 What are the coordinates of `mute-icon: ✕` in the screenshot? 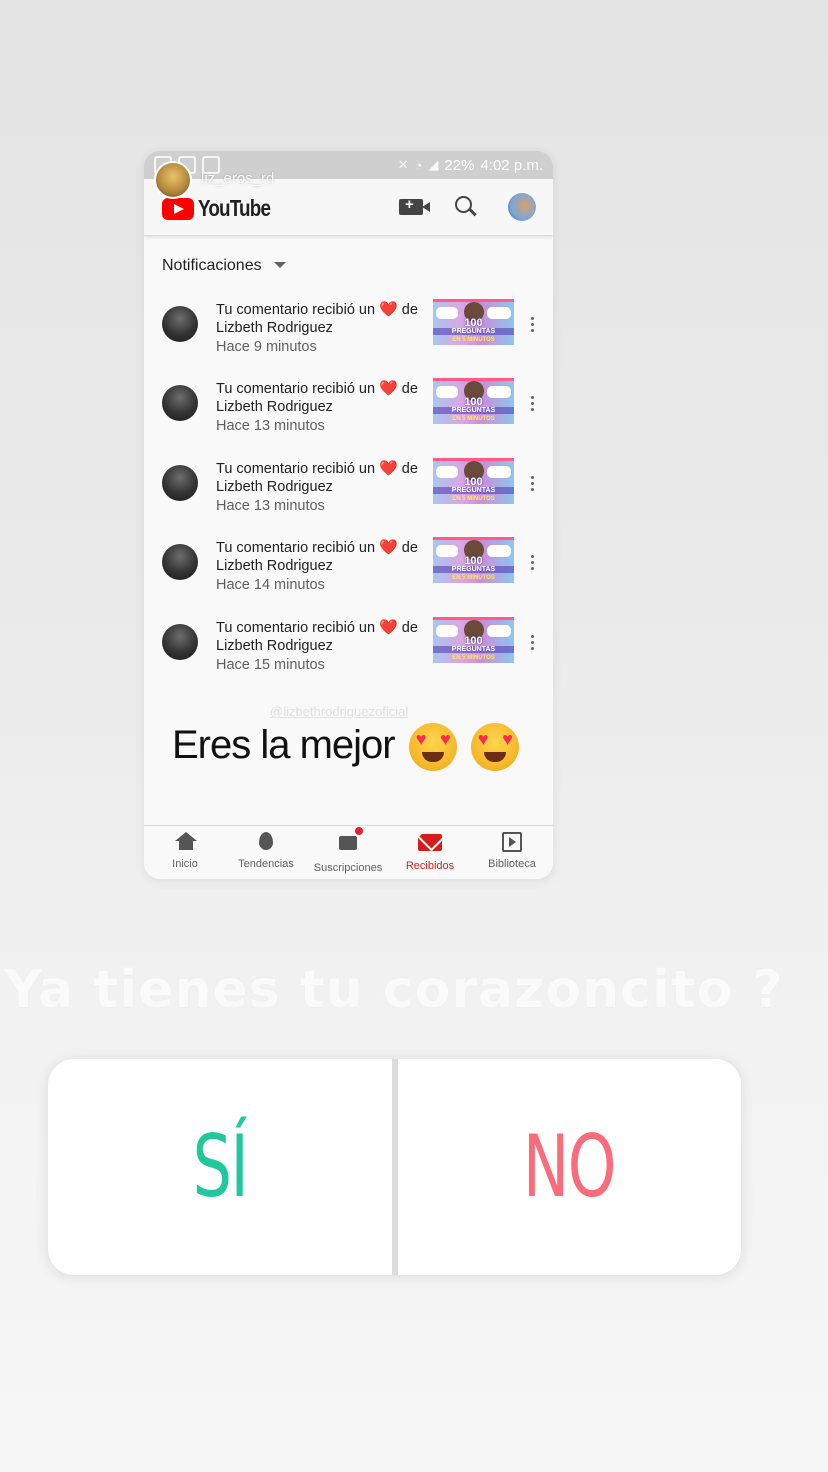 It's located at (403, 164).